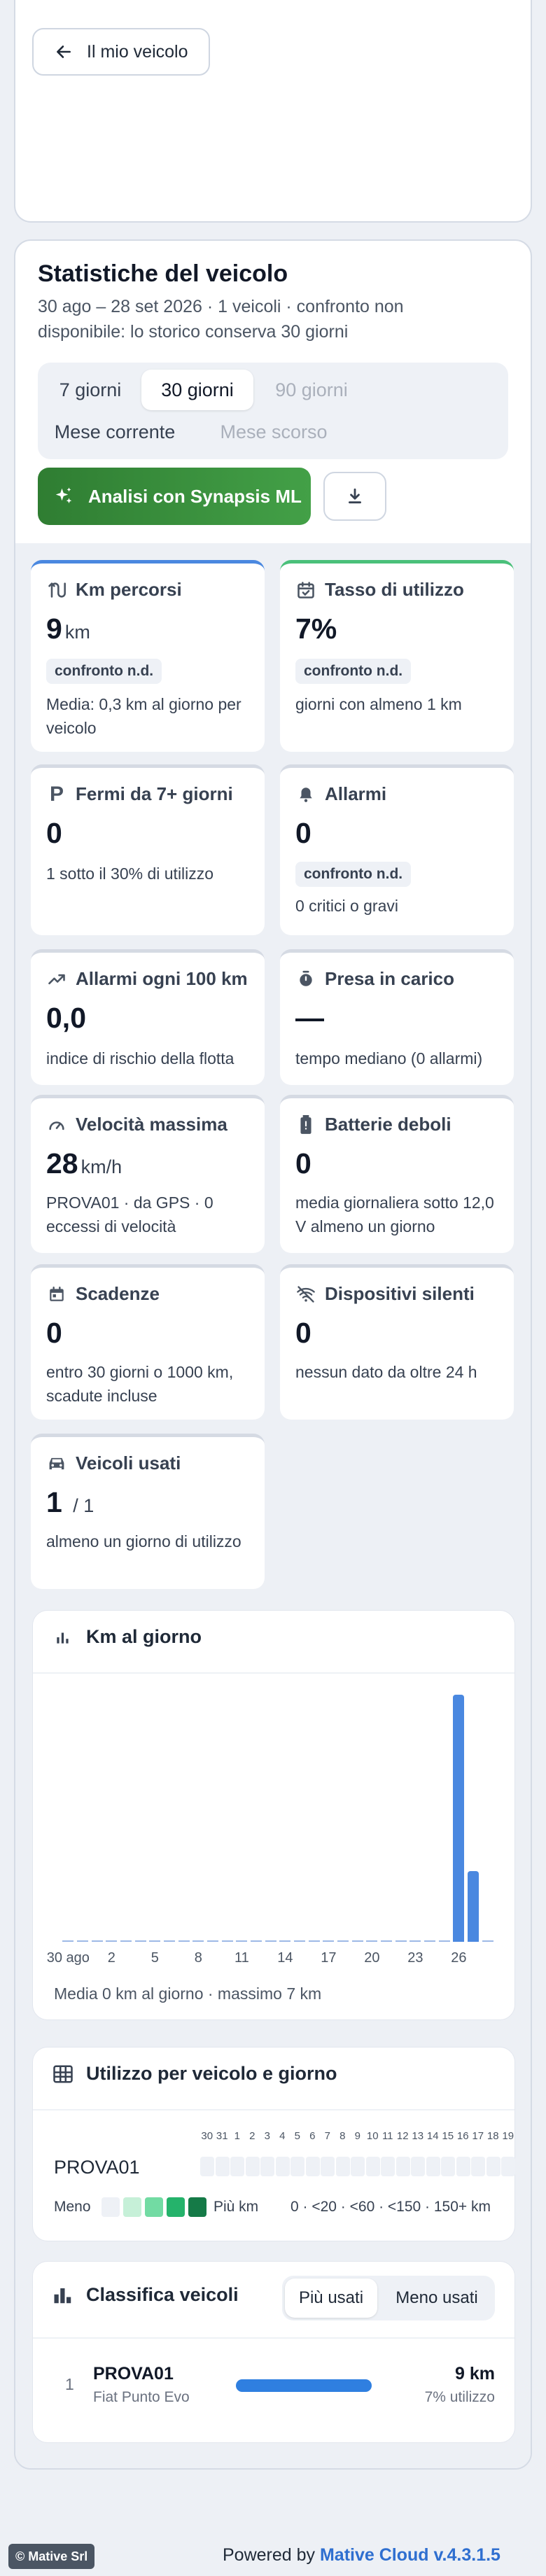 This screenshot has width=546, height=2576. Describe the element at coordinates (462, 2136) in the screenshot. I see `heatmap-day-label: 16` at that location.